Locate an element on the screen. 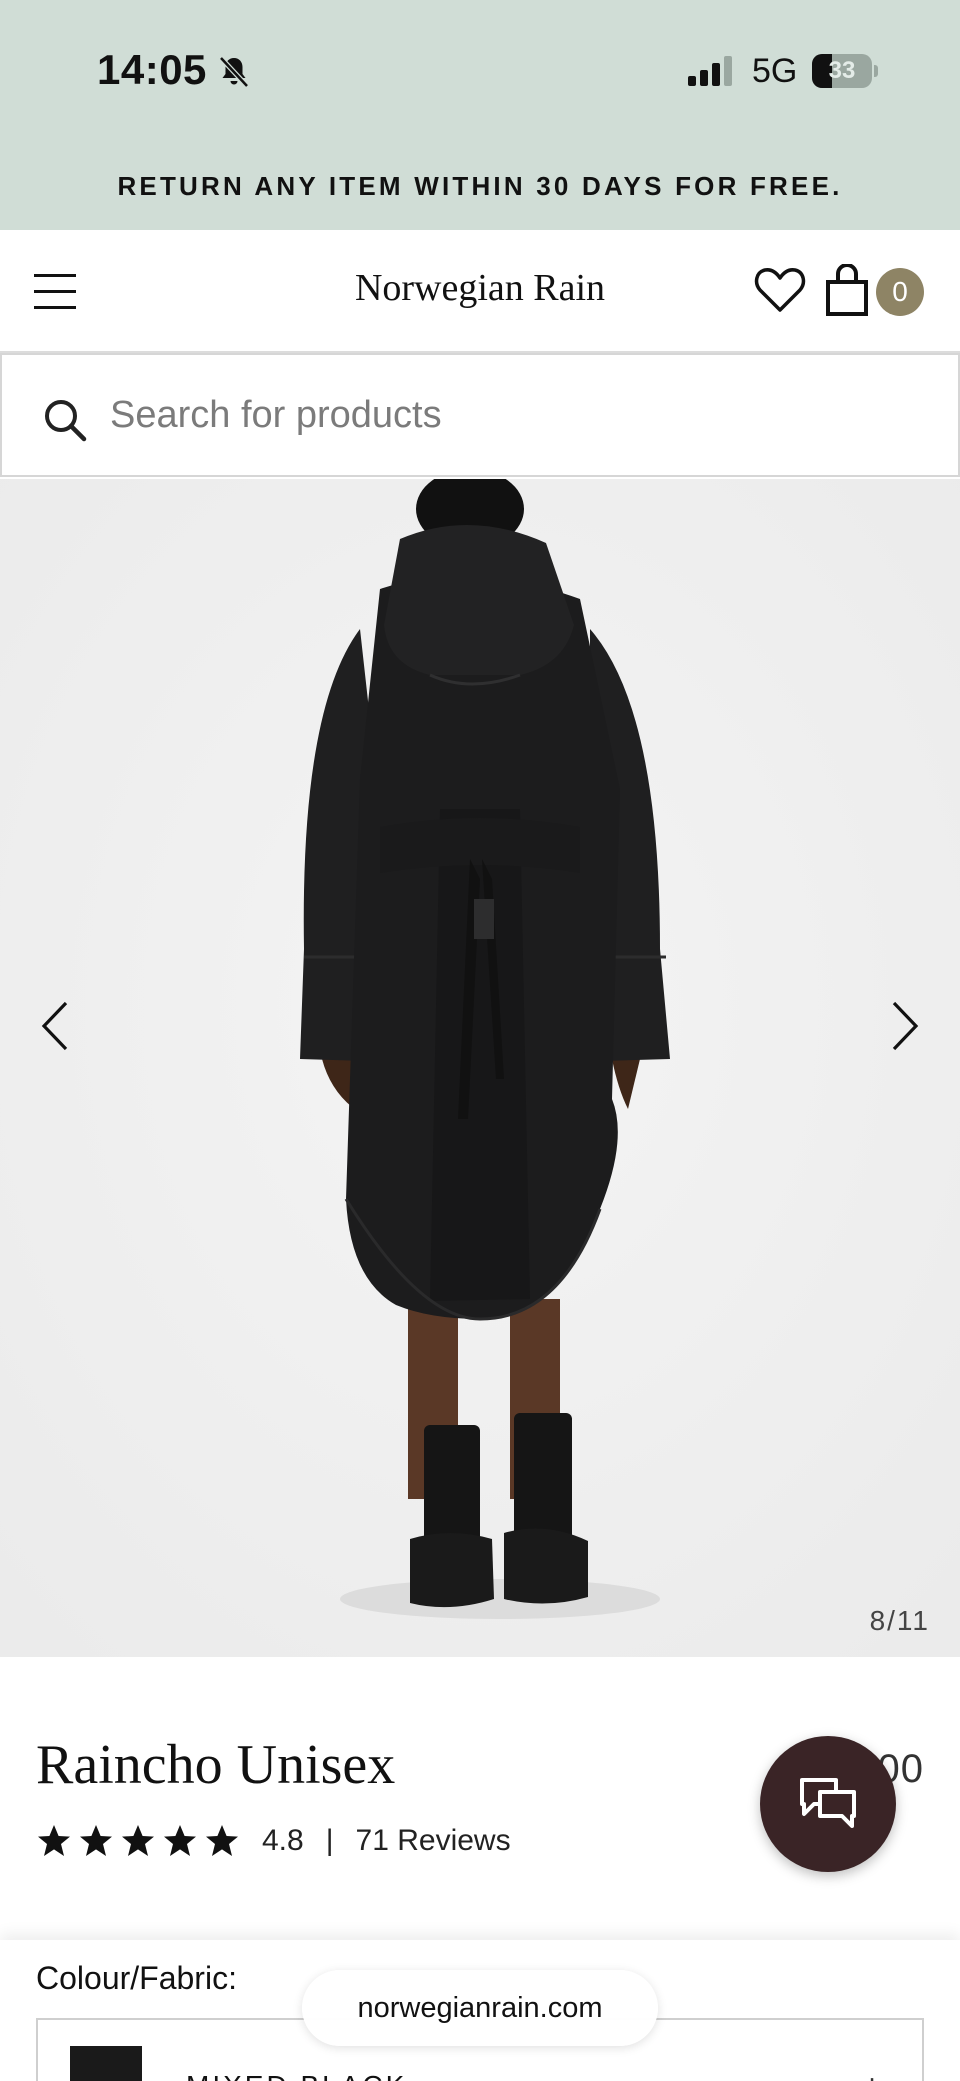 The width and height of the screenshot is (960, 2081). expand-icon: + is located at coordinates (872, 2074).